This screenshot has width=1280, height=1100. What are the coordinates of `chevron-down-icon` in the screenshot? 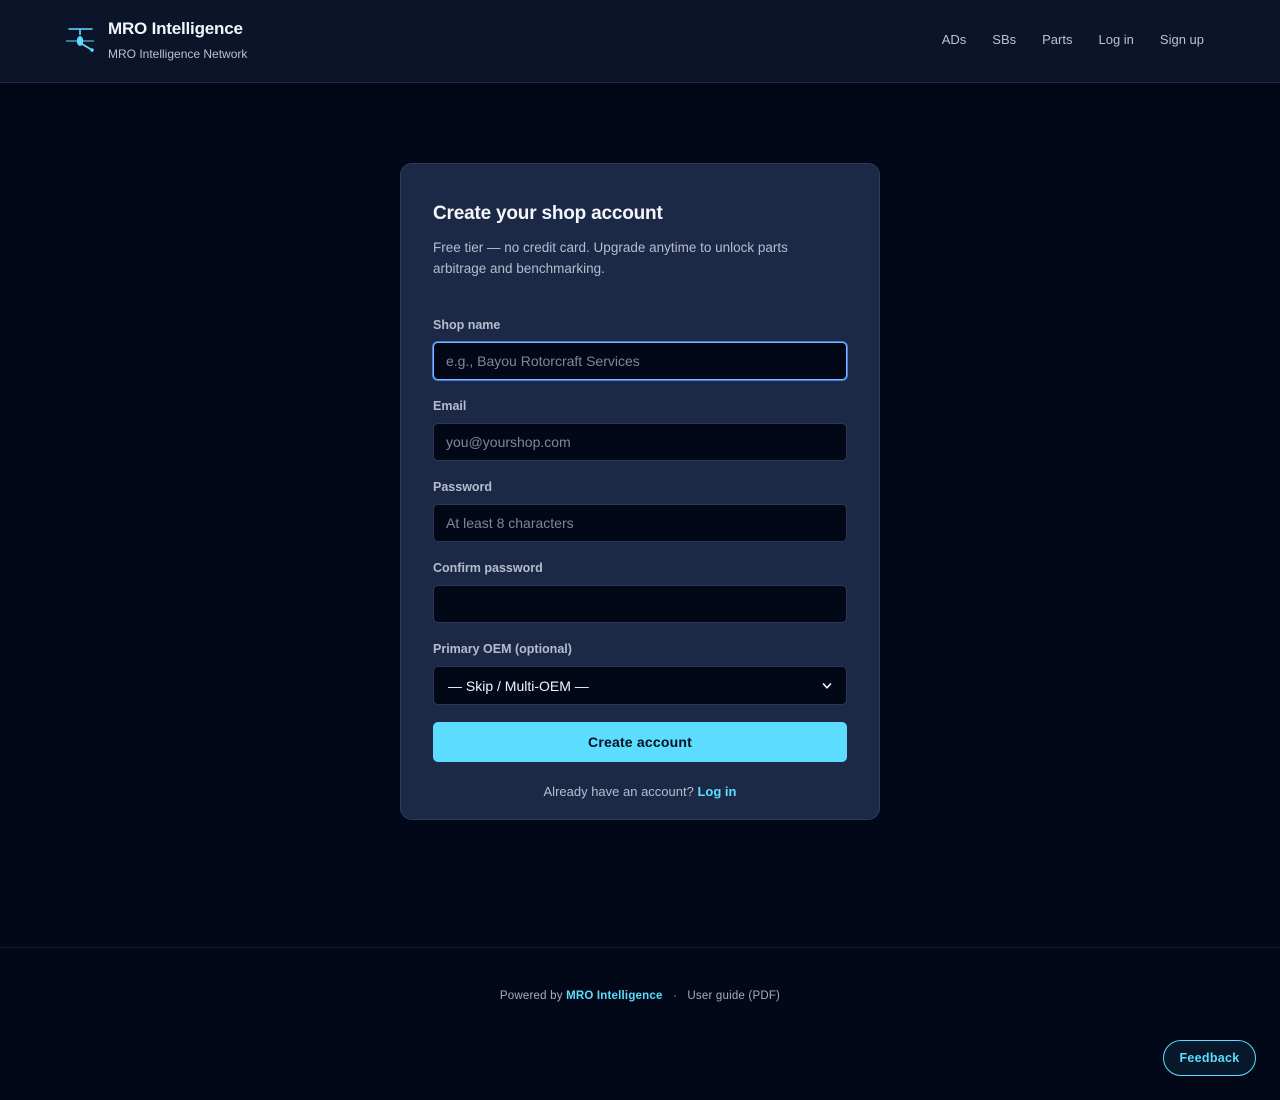 It's located at (827, 685).